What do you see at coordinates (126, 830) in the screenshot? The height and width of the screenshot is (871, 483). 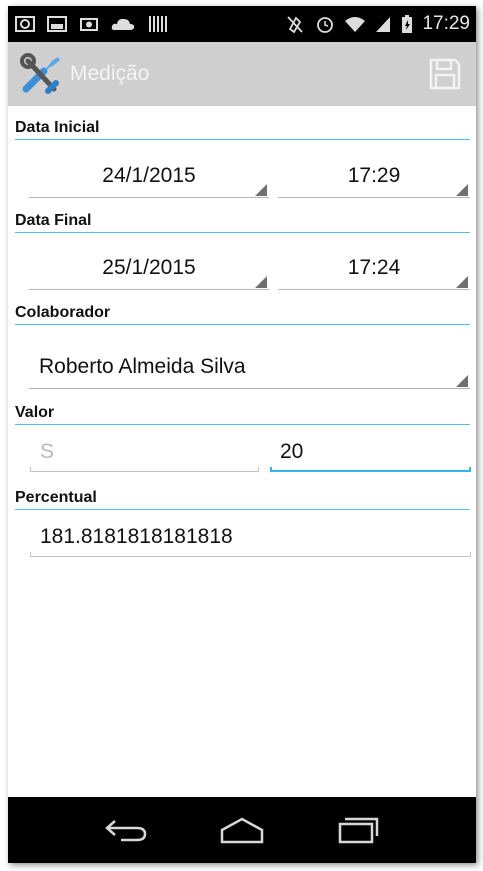 I see `back-icon` at bounding box center [126, 830].